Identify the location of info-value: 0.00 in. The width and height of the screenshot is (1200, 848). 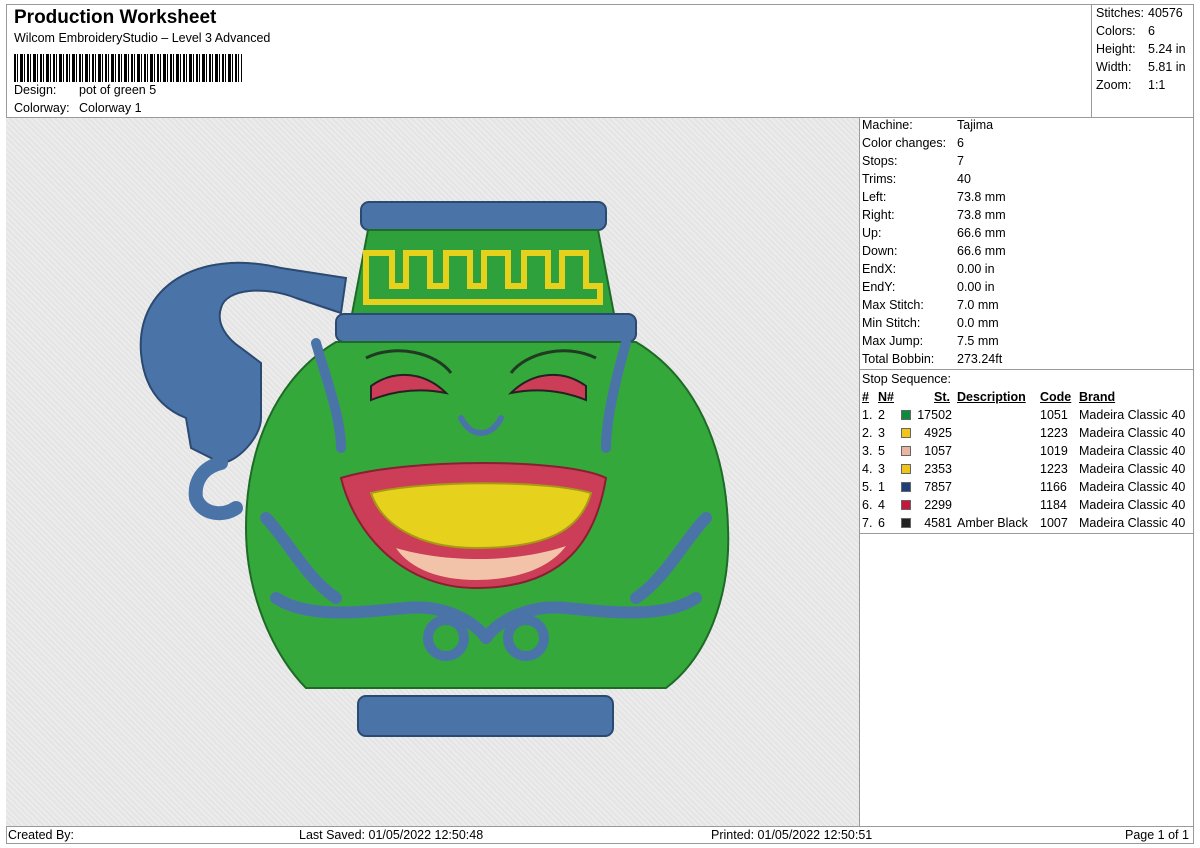
(976, 287).